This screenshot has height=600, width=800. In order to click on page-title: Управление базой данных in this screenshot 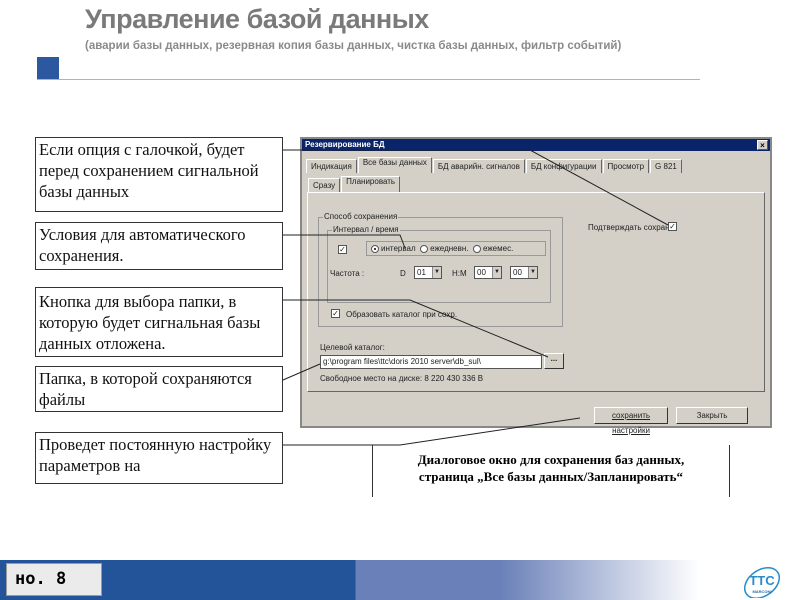, I will do `click(257, 19)`.